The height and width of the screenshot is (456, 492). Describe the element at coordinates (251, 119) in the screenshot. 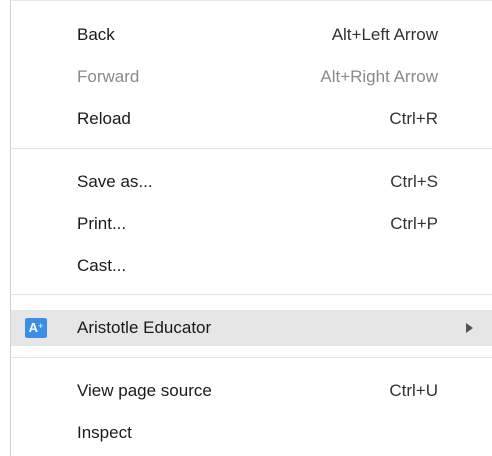

I see `menu-item-reload: Reload Ctrl+R` at that location.